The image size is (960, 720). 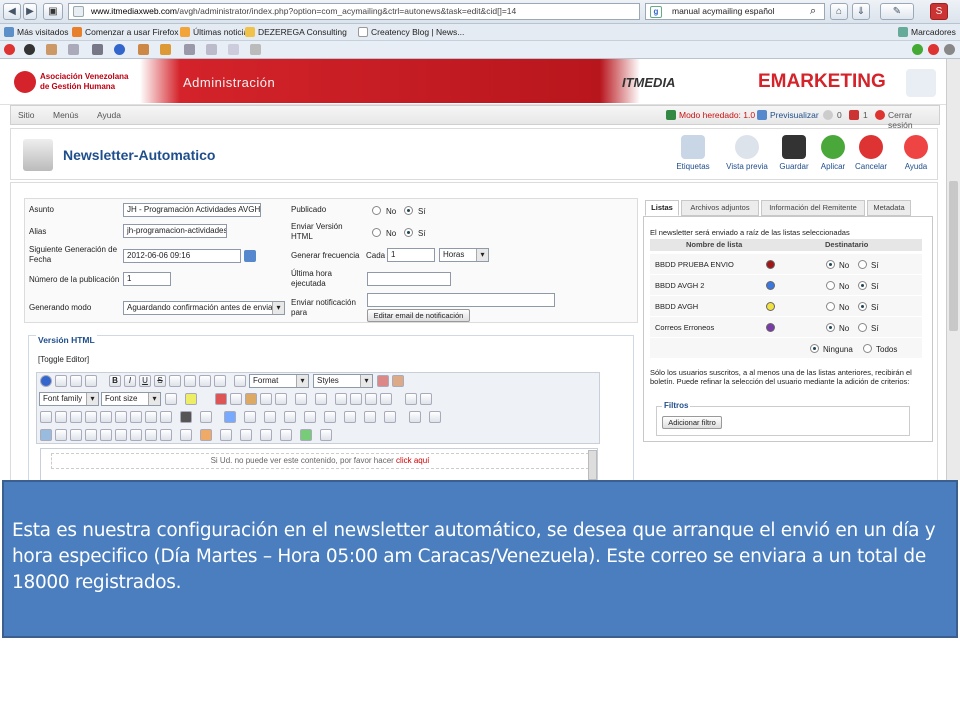 I want to click on ins-icon, so click(x=151, y=435).